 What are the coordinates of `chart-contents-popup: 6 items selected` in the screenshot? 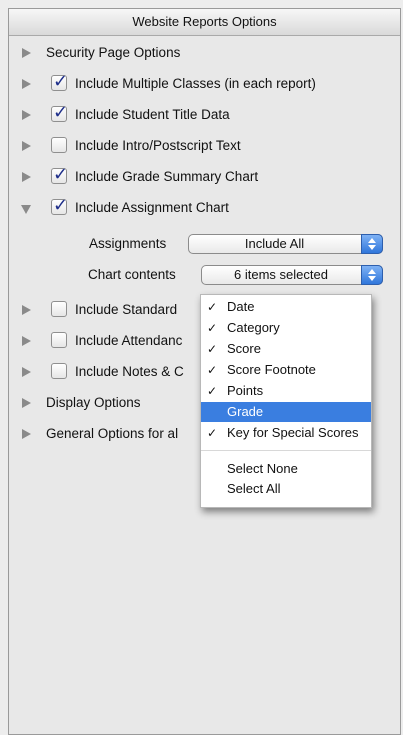 It's located at (292, 275).